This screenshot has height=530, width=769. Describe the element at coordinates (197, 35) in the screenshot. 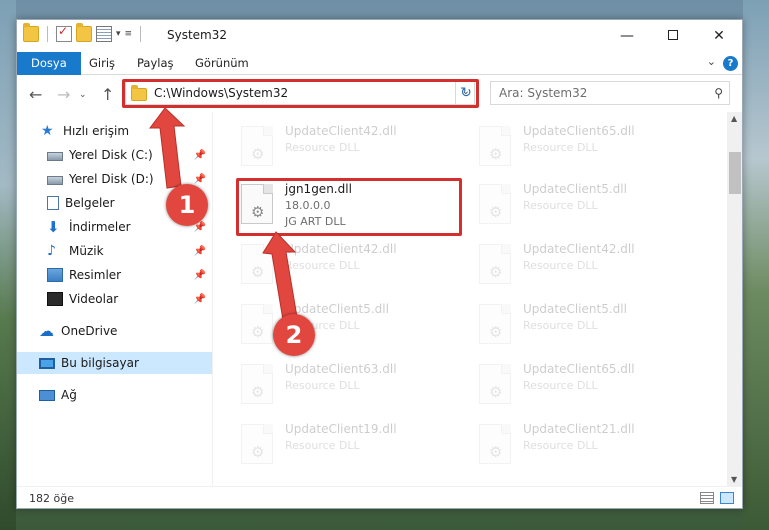

I see `window-title: System32` at that location.